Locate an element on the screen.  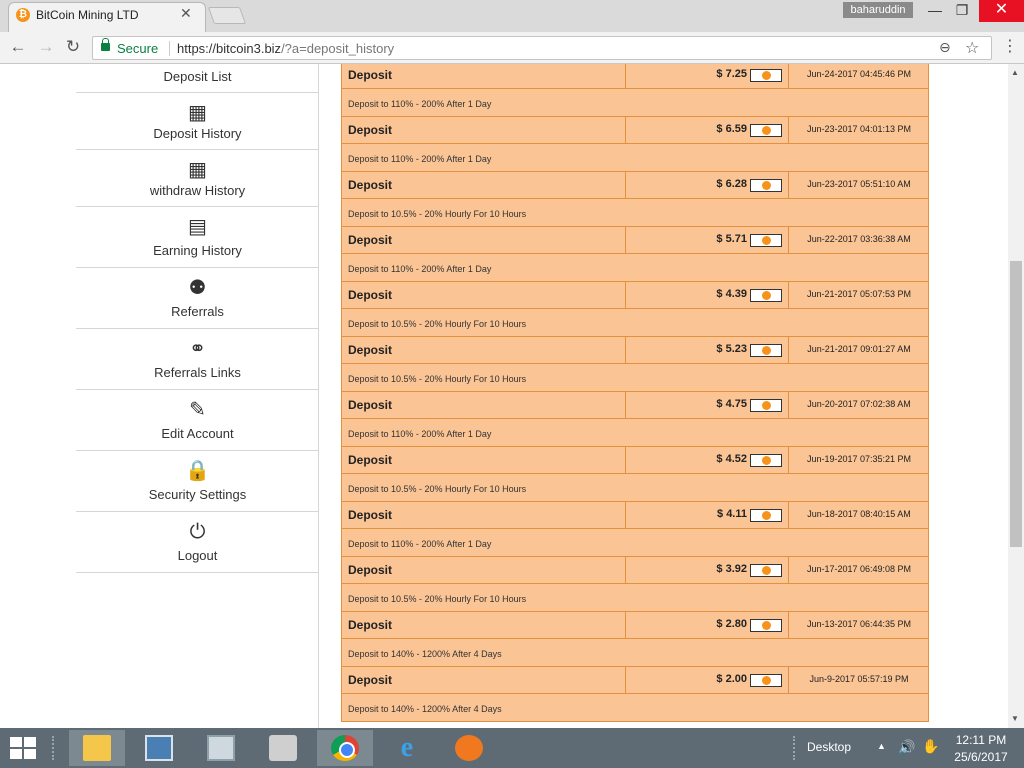
url-host: https://bitcoin3.biz is located at coordinates (229, 48).